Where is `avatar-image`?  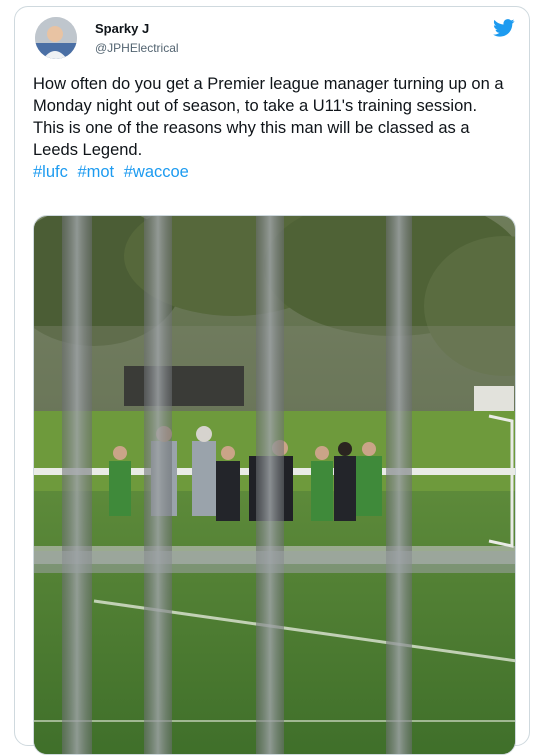
avatar-image is located at coordinates (56, 38).